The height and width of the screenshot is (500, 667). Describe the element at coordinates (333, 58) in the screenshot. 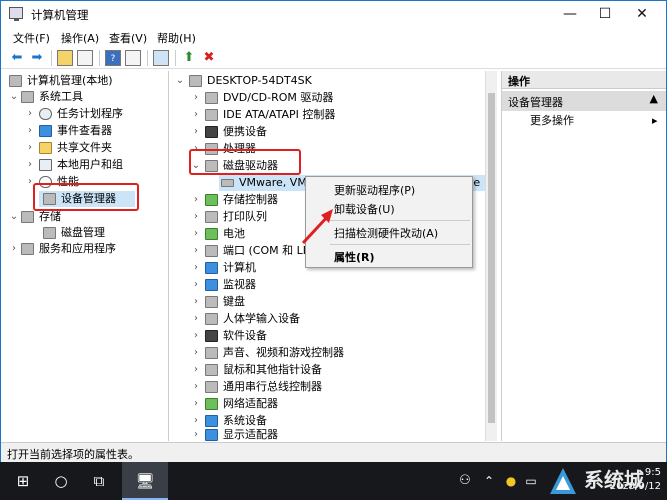

I see `toolbar: ⬅ ➡ ? ⬆ ✖` at that location.